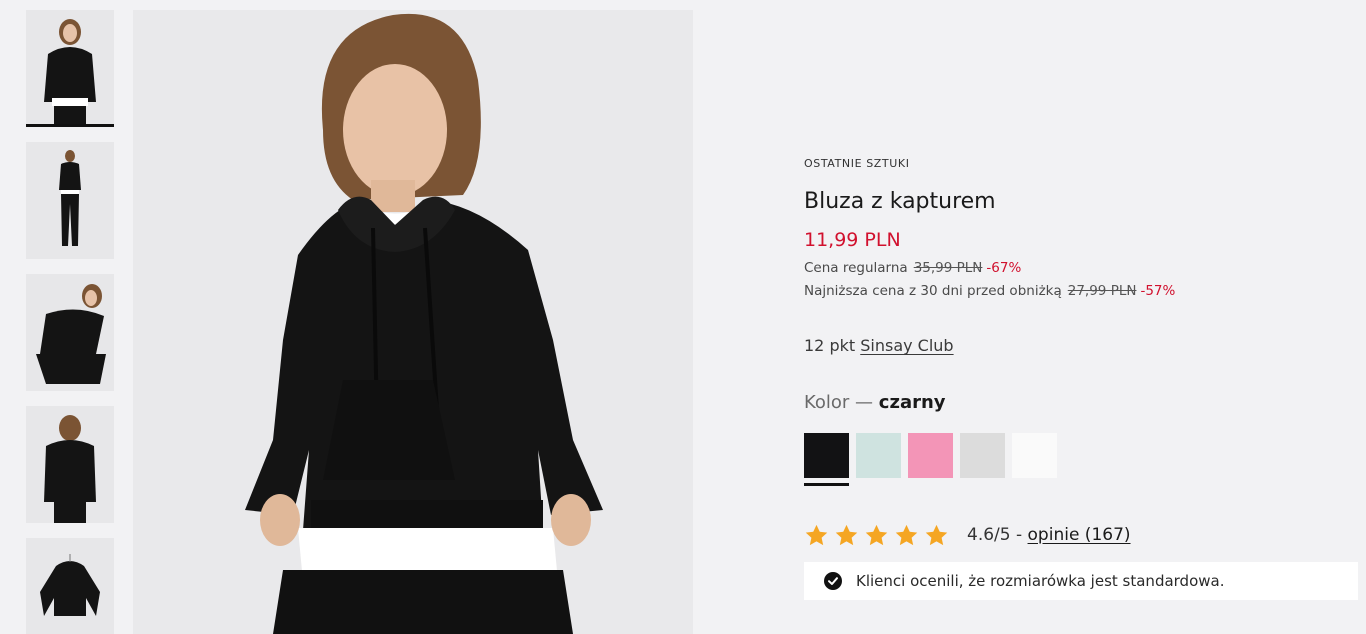  What do you see at coordinates (70, 125) in the screenshot?
I see `active-thumbnail-indicator` at bounding box center [70, 125].